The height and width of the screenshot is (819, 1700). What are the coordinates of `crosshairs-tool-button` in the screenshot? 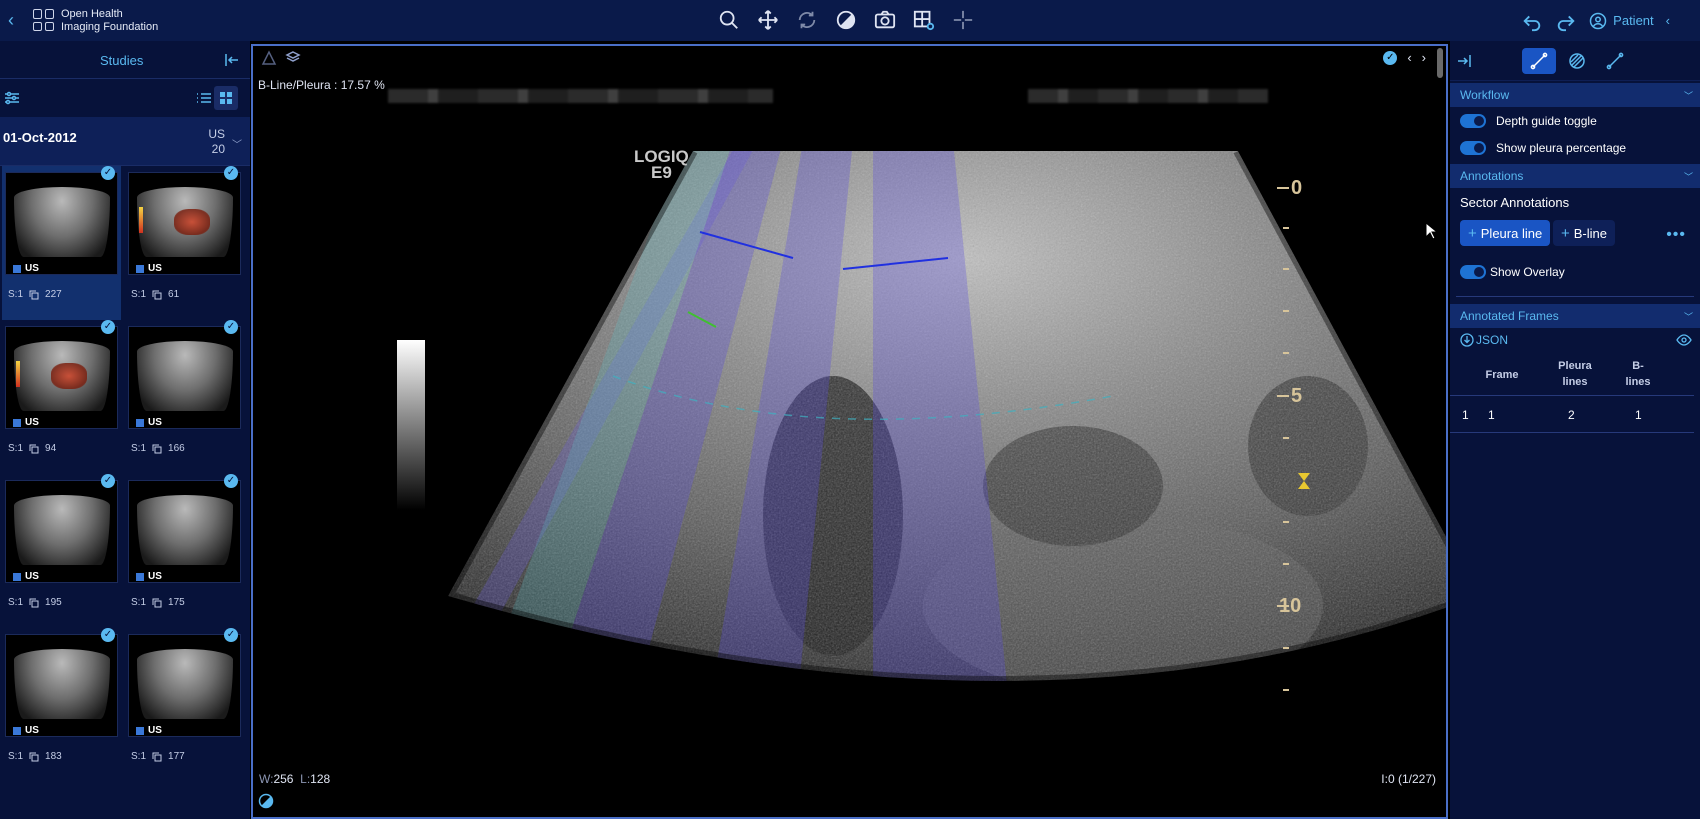 It's located at (963, 20).